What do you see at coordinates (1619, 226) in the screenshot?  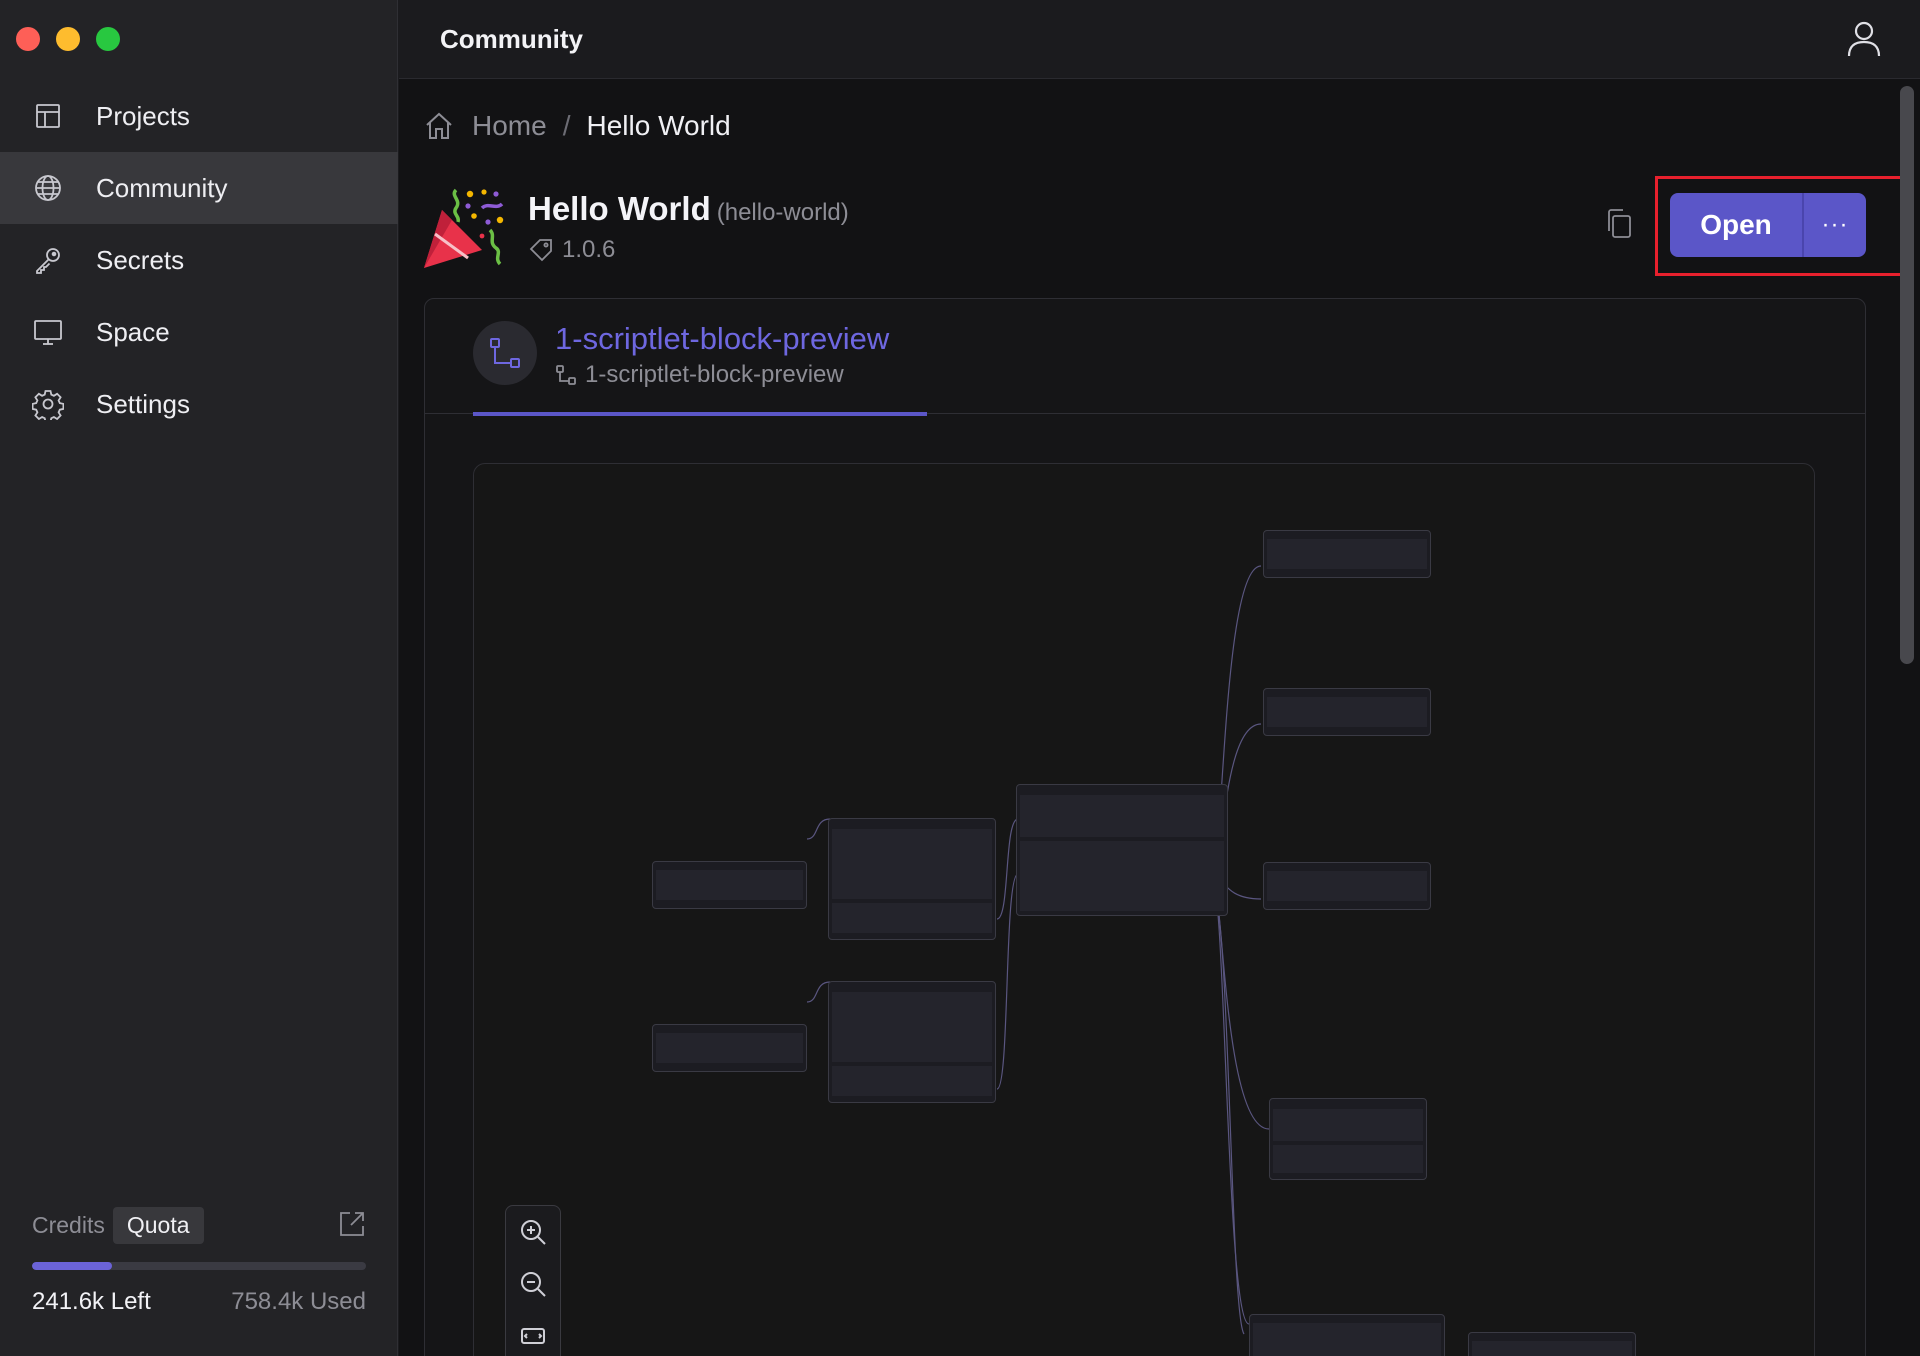 I see `copy-icon` at bounding box center [1619, 226].